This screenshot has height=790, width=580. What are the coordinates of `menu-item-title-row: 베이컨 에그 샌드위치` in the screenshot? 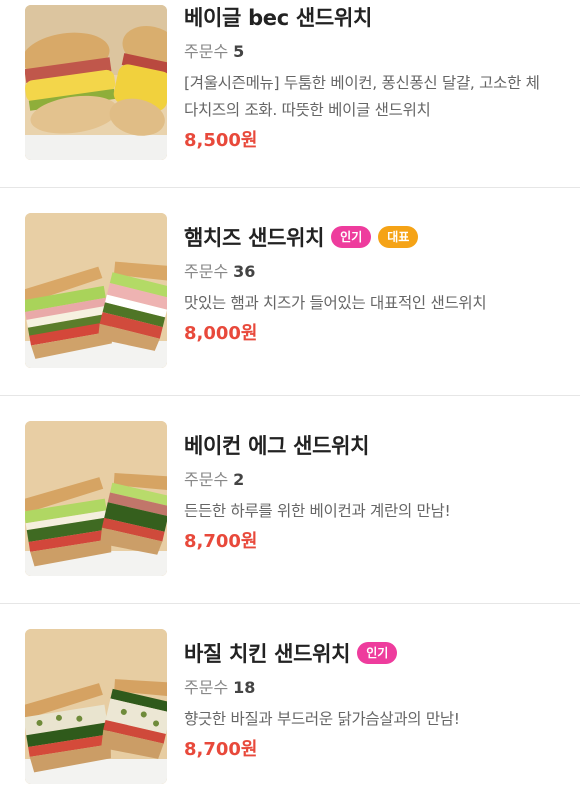 It's located at (374, 445).